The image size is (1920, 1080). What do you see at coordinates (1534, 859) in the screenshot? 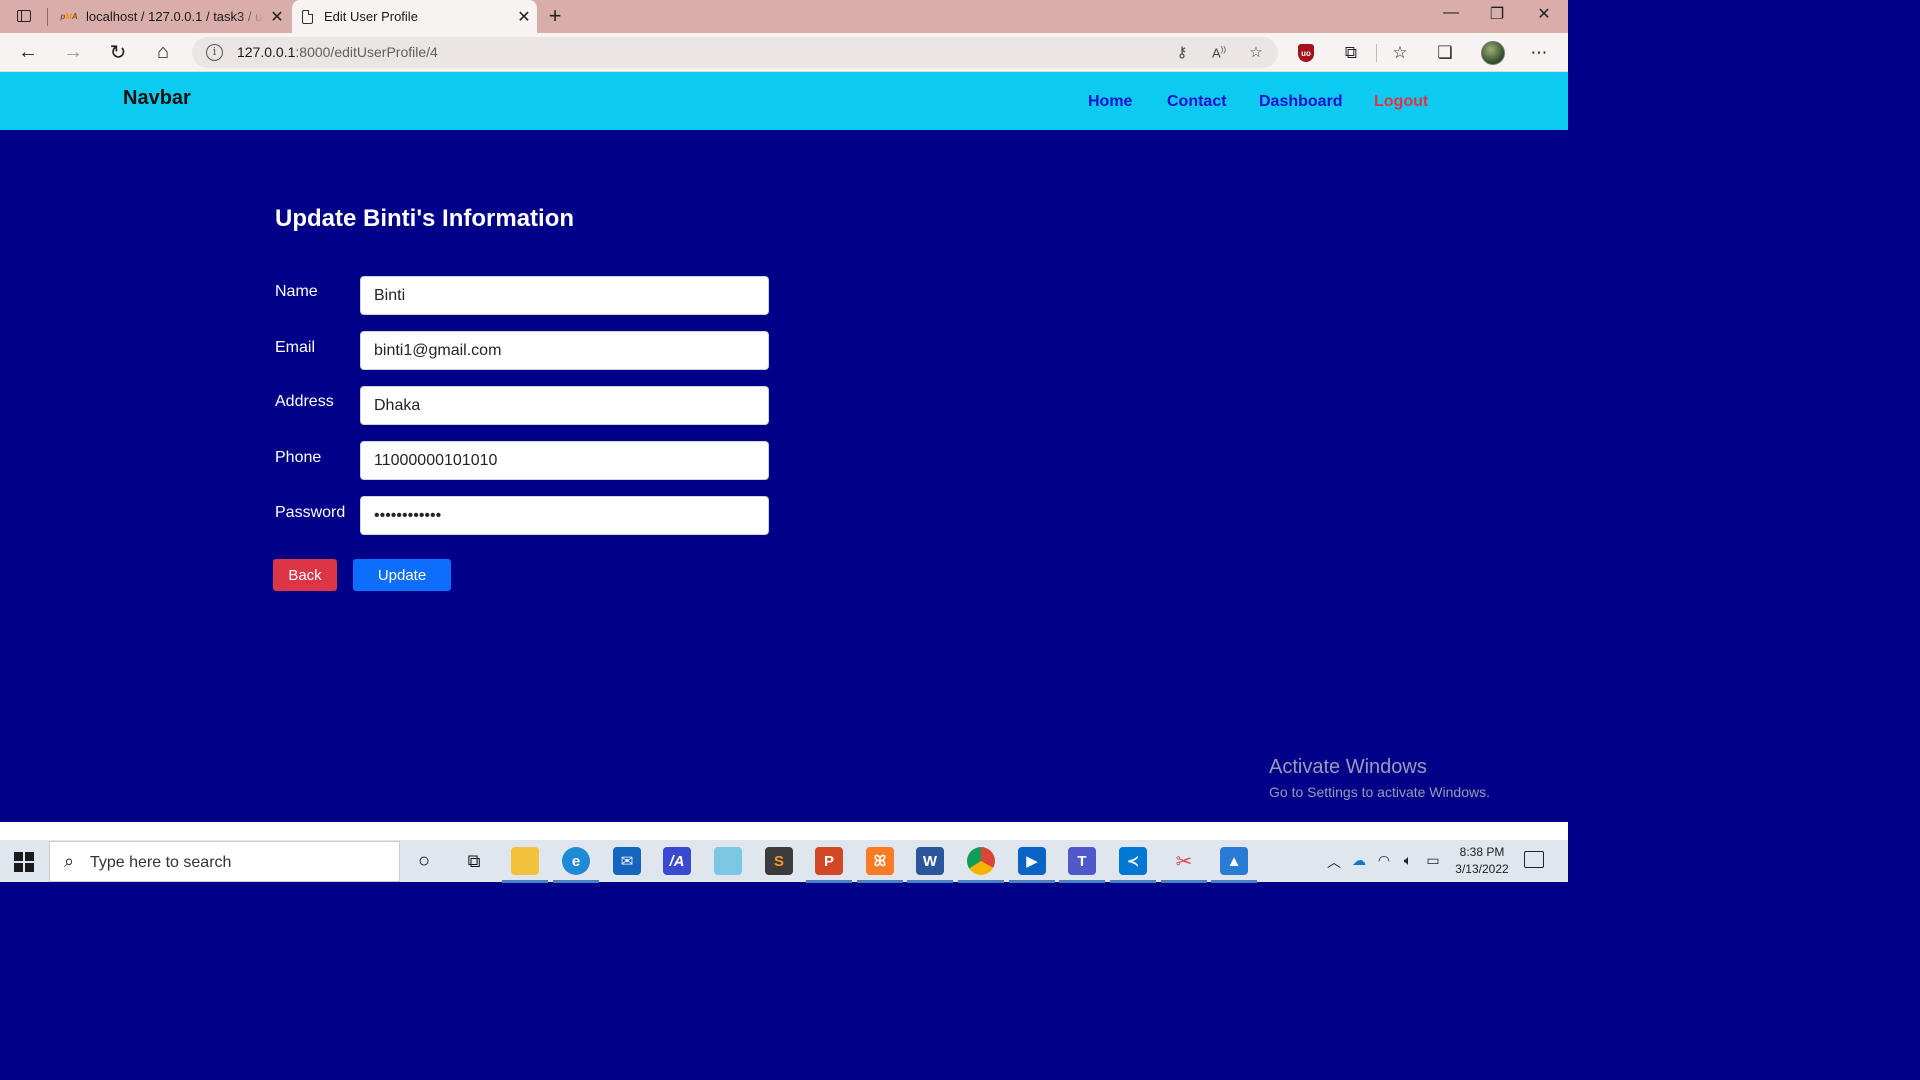
I see `notification-icon` at bounding box center [1534, 859].